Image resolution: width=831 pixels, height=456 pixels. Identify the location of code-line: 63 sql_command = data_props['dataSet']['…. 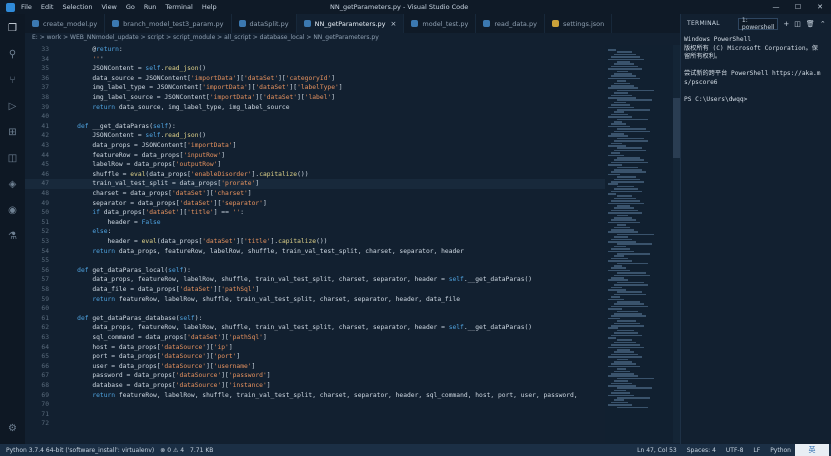
(315, 338).